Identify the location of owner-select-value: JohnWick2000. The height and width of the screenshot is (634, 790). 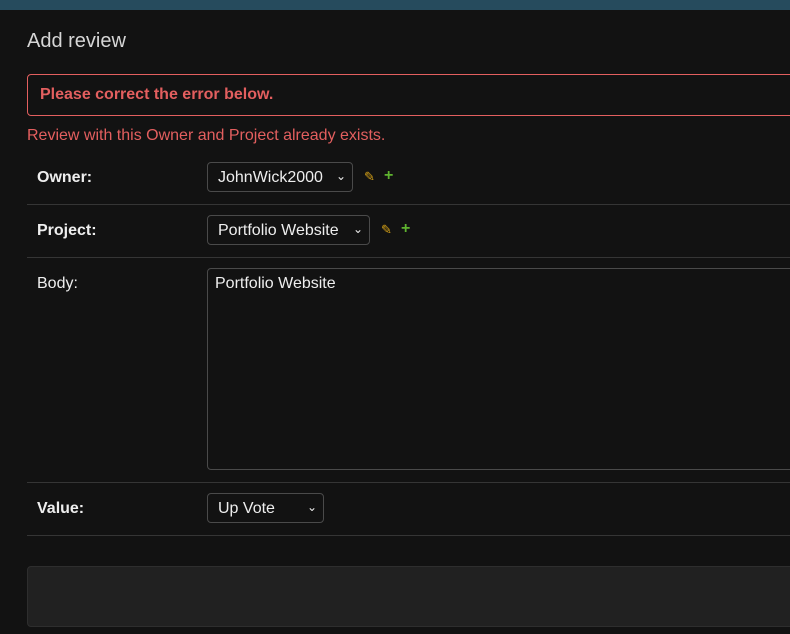
(270, 177).